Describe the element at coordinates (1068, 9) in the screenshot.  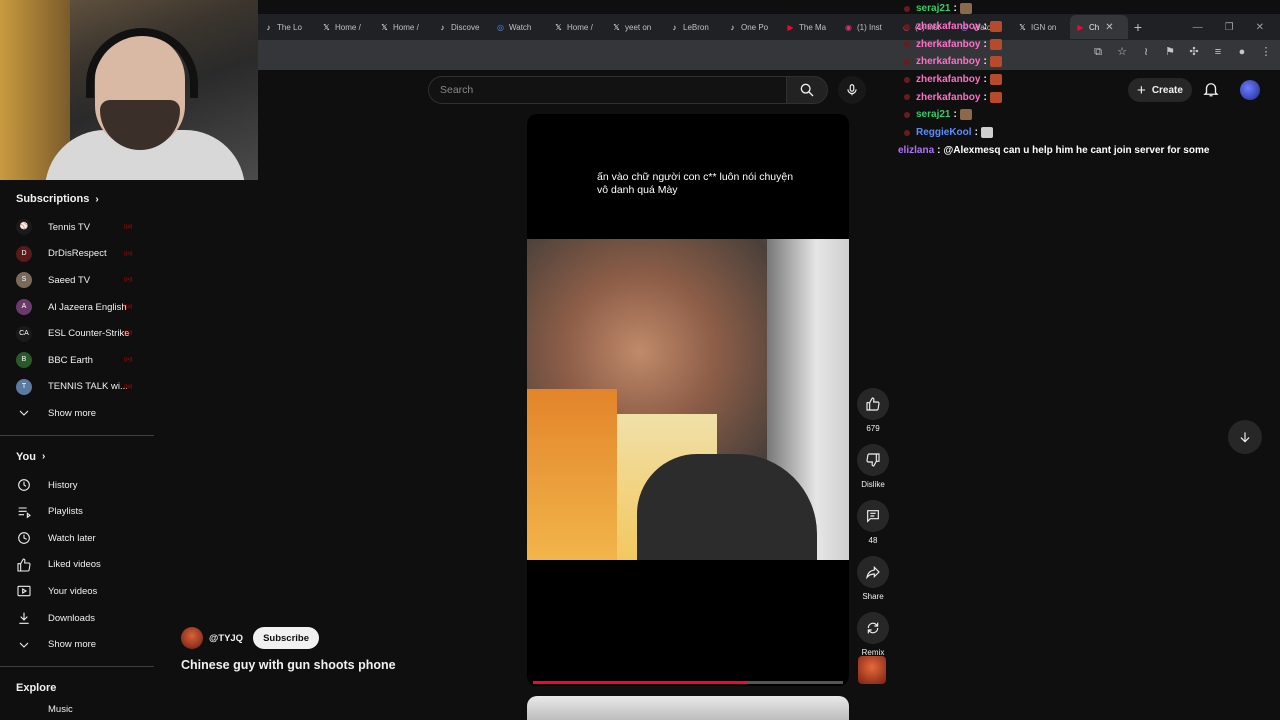
I see `chat-message: seraj21:` at that location.